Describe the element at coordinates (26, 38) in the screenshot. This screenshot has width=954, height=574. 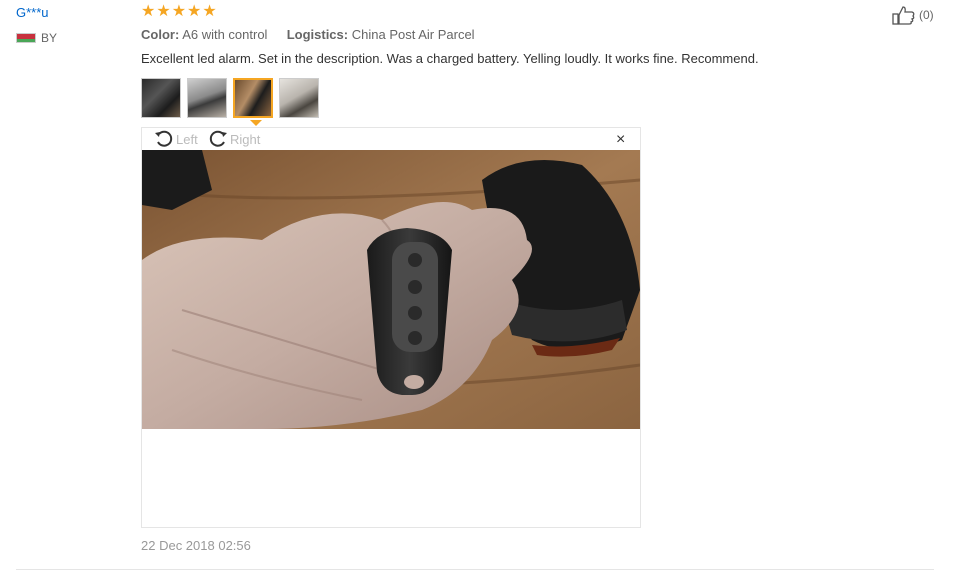
I see `belarus-flag-icon` at that location.